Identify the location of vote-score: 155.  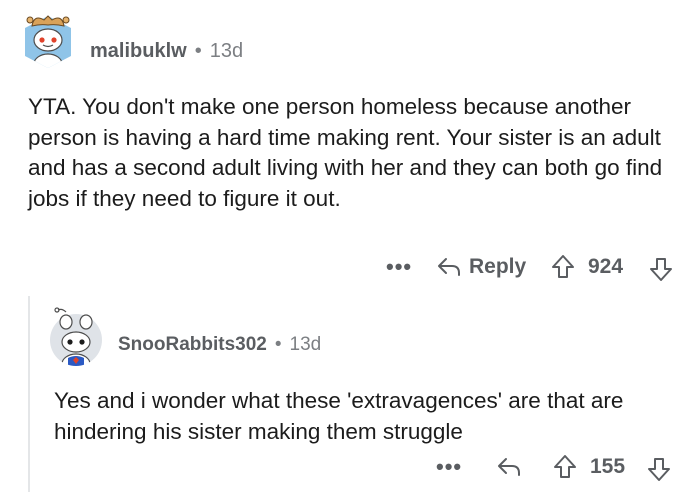
(608, 466).